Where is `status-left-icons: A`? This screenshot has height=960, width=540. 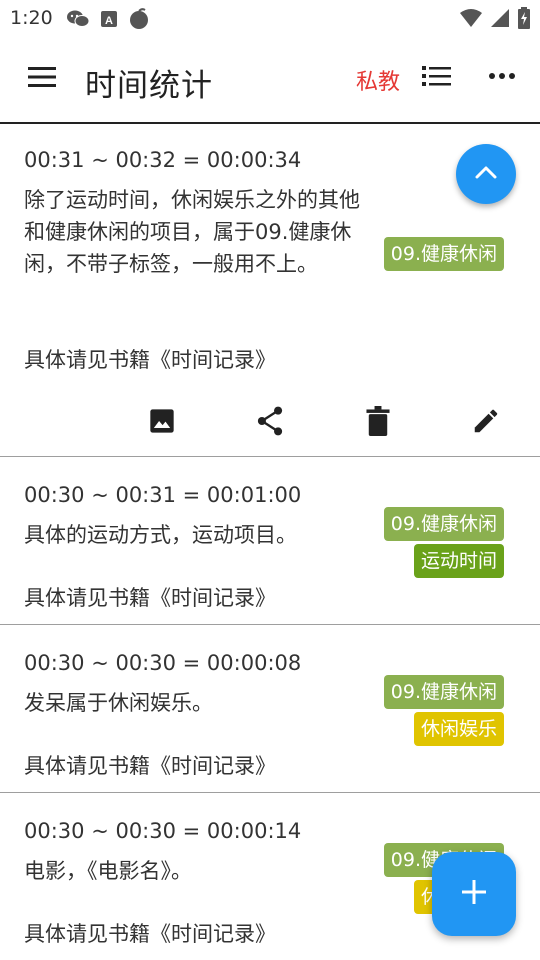 status-left-icons: A is located at coordinates (108, 21).